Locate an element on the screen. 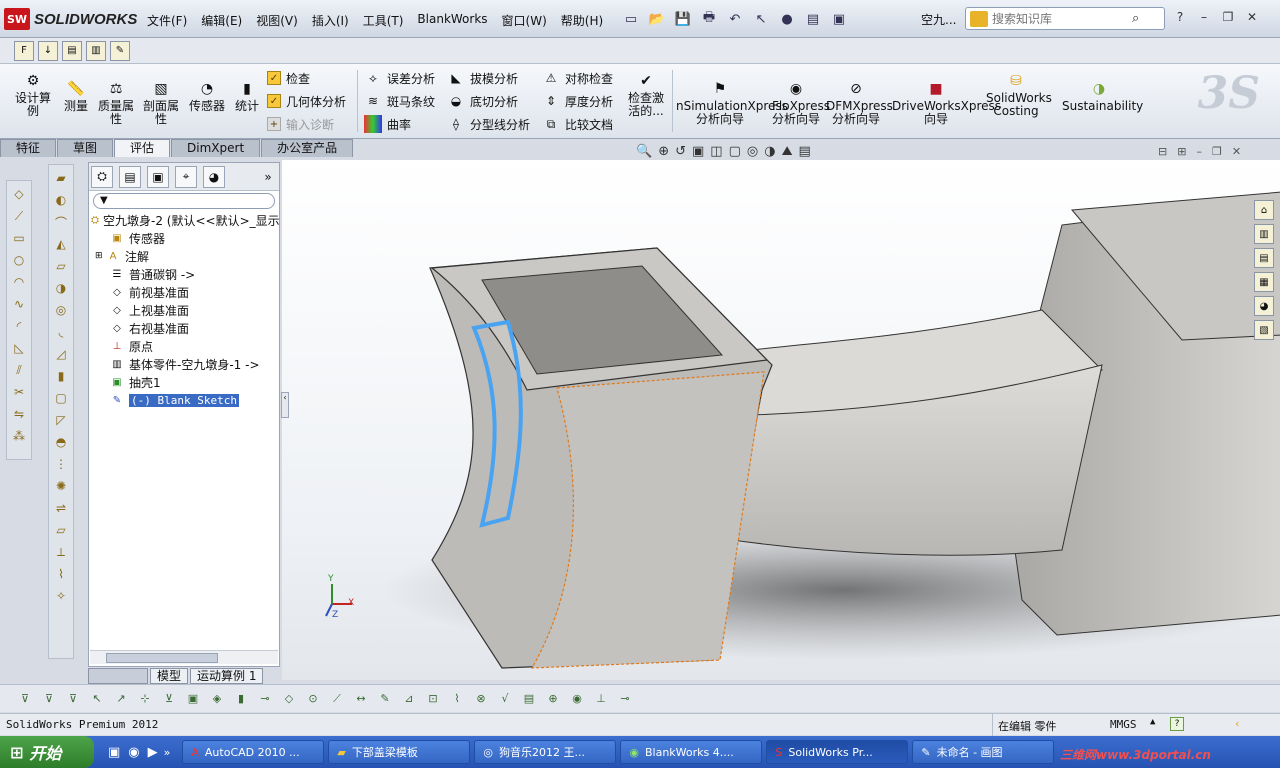 This screenshot has height=768, width=1280. tab-motion-study: 运动算例 1 is located at coordinates (227, 676).